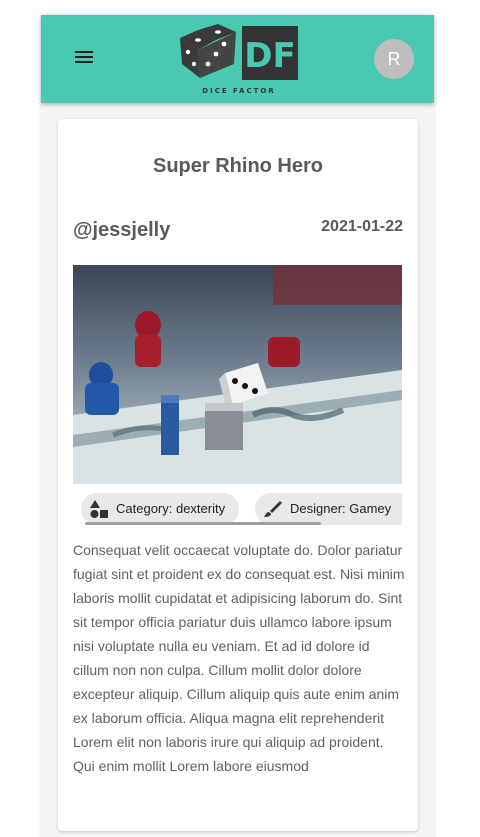 The height and width of the screenshot is (837, 480). What do you see at coordinates (121, 230) in the screenshot?
I see `author-username: @jessjelly` at bounding box center [121, 230].